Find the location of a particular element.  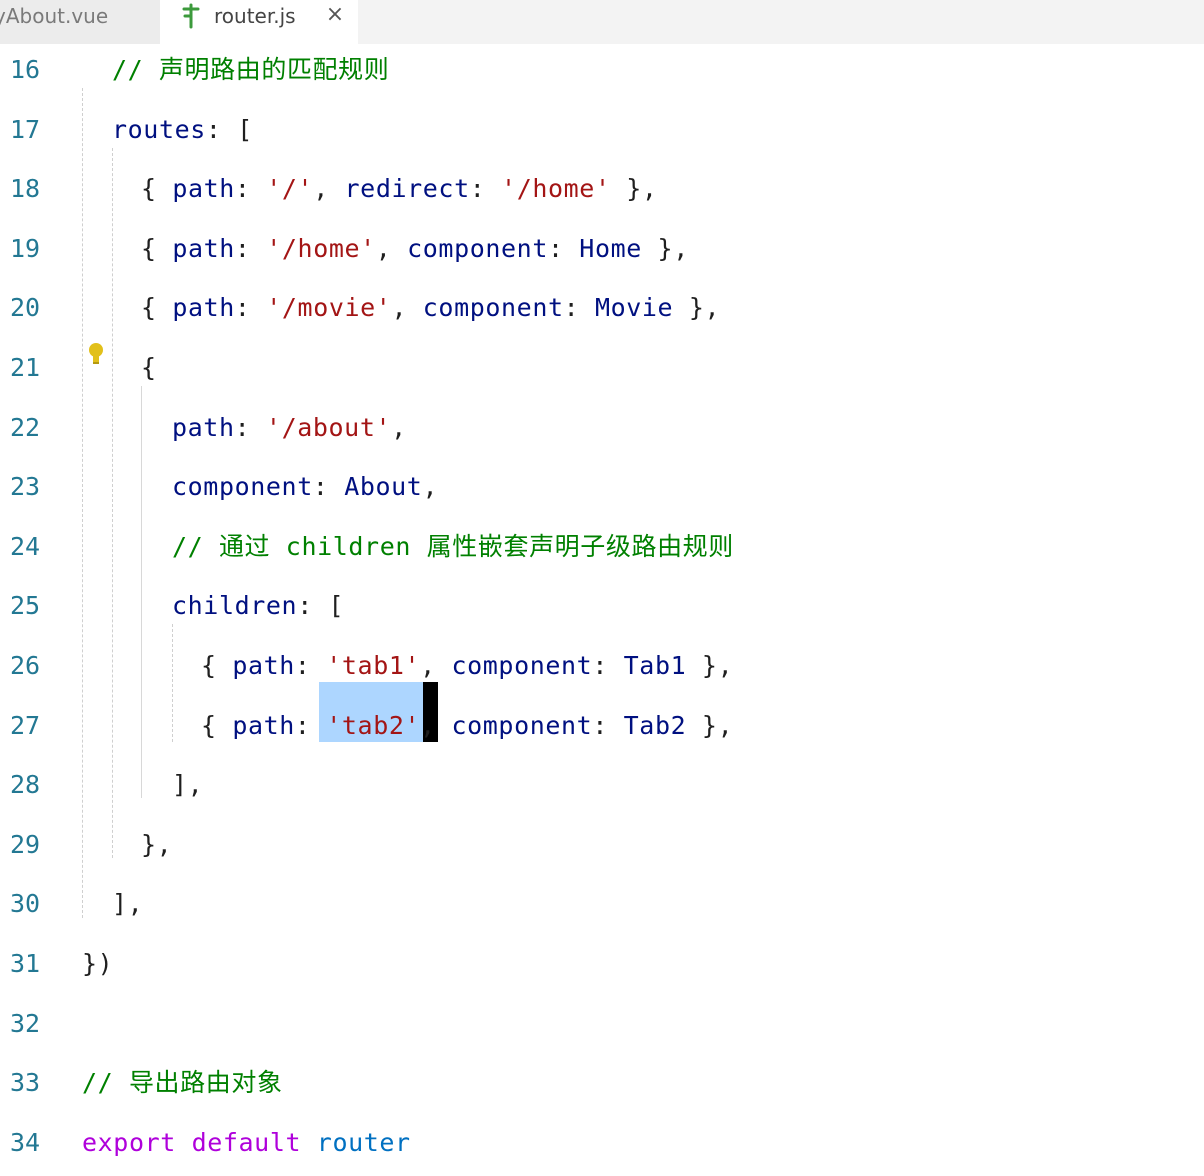

line-number: 31 is located at coordinates (25, 963).